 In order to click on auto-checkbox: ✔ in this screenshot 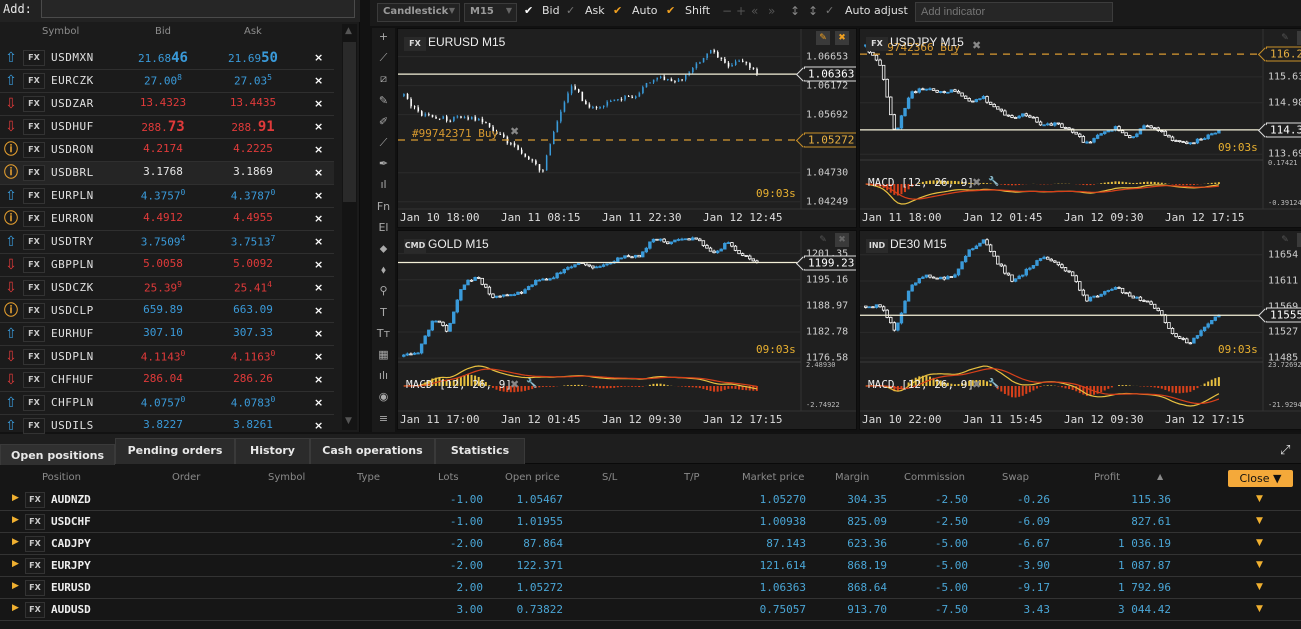, I will do `click(617, 10)`.